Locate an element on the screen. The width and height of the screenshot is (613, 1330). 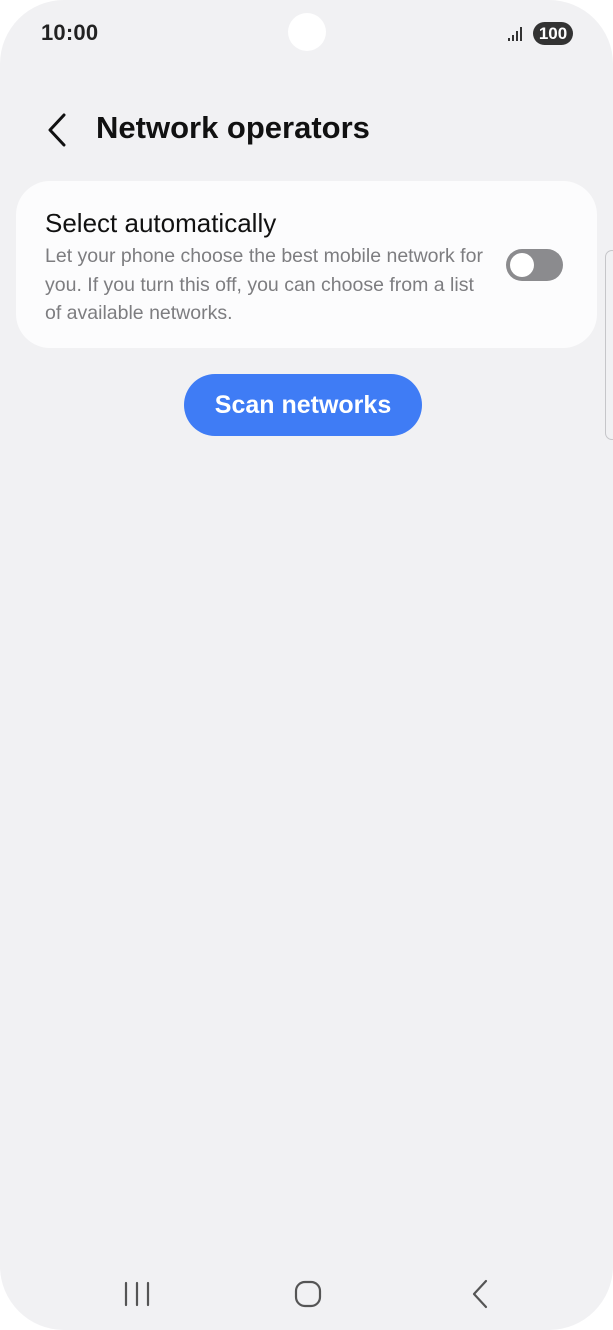
select-automatically-title: Select automatically is located at coordinates (161, 223).